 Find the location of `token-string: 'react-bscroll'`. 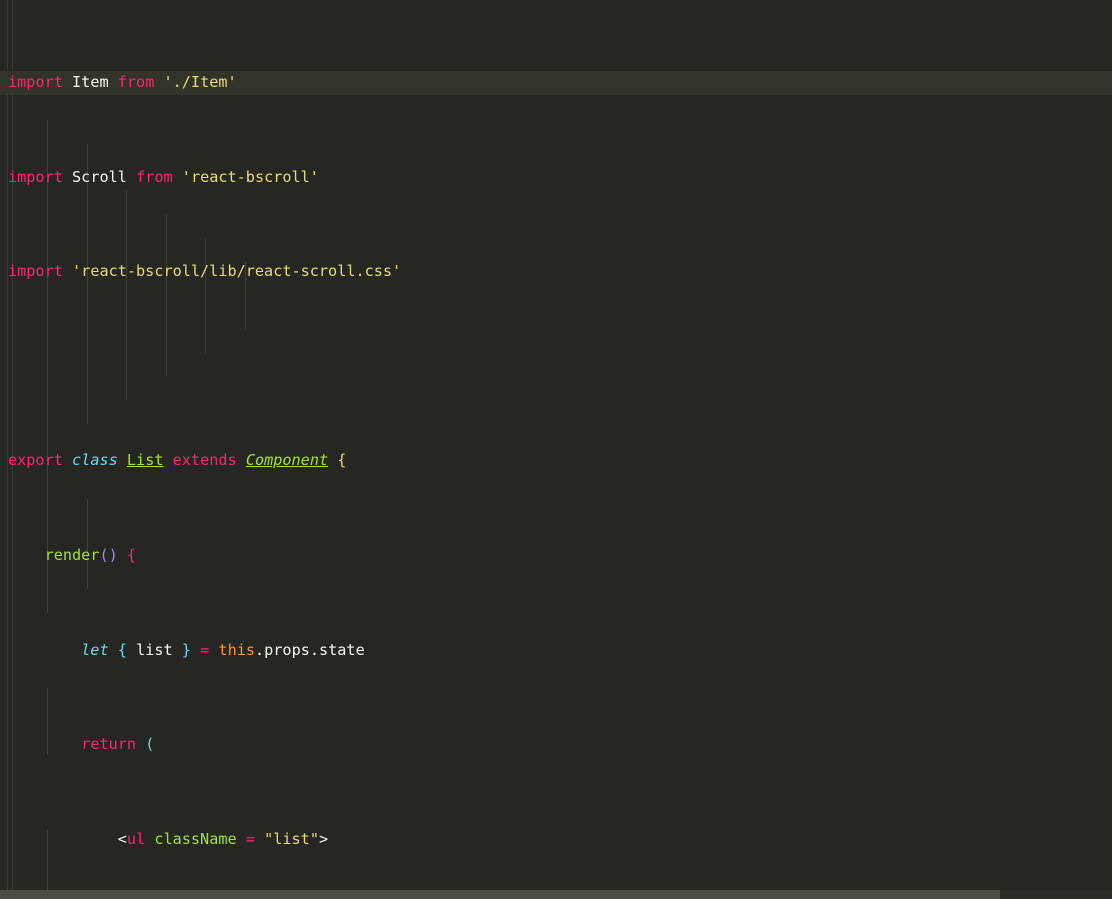

token-string: 'react-bscroll' is located at coordinates (250, 176).